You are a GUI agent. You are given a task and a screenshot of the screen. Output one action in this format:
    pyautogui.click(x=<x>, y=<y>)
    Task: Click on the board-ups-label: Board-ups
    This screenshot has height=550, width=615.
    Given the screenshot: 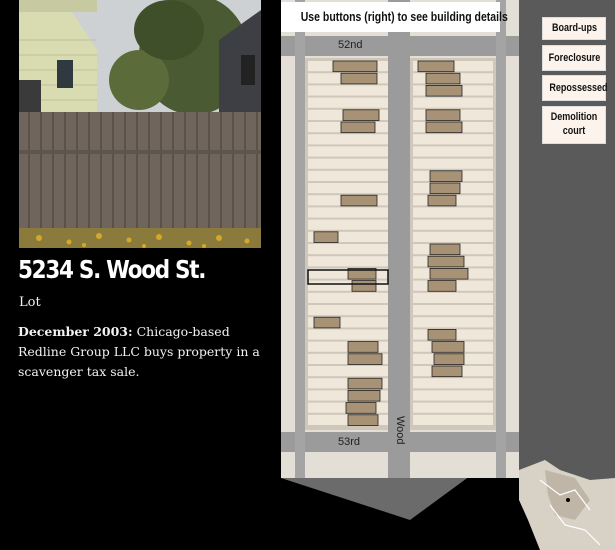 What is the action you would take?
    pyautogui.click(x=574, y=28)
    